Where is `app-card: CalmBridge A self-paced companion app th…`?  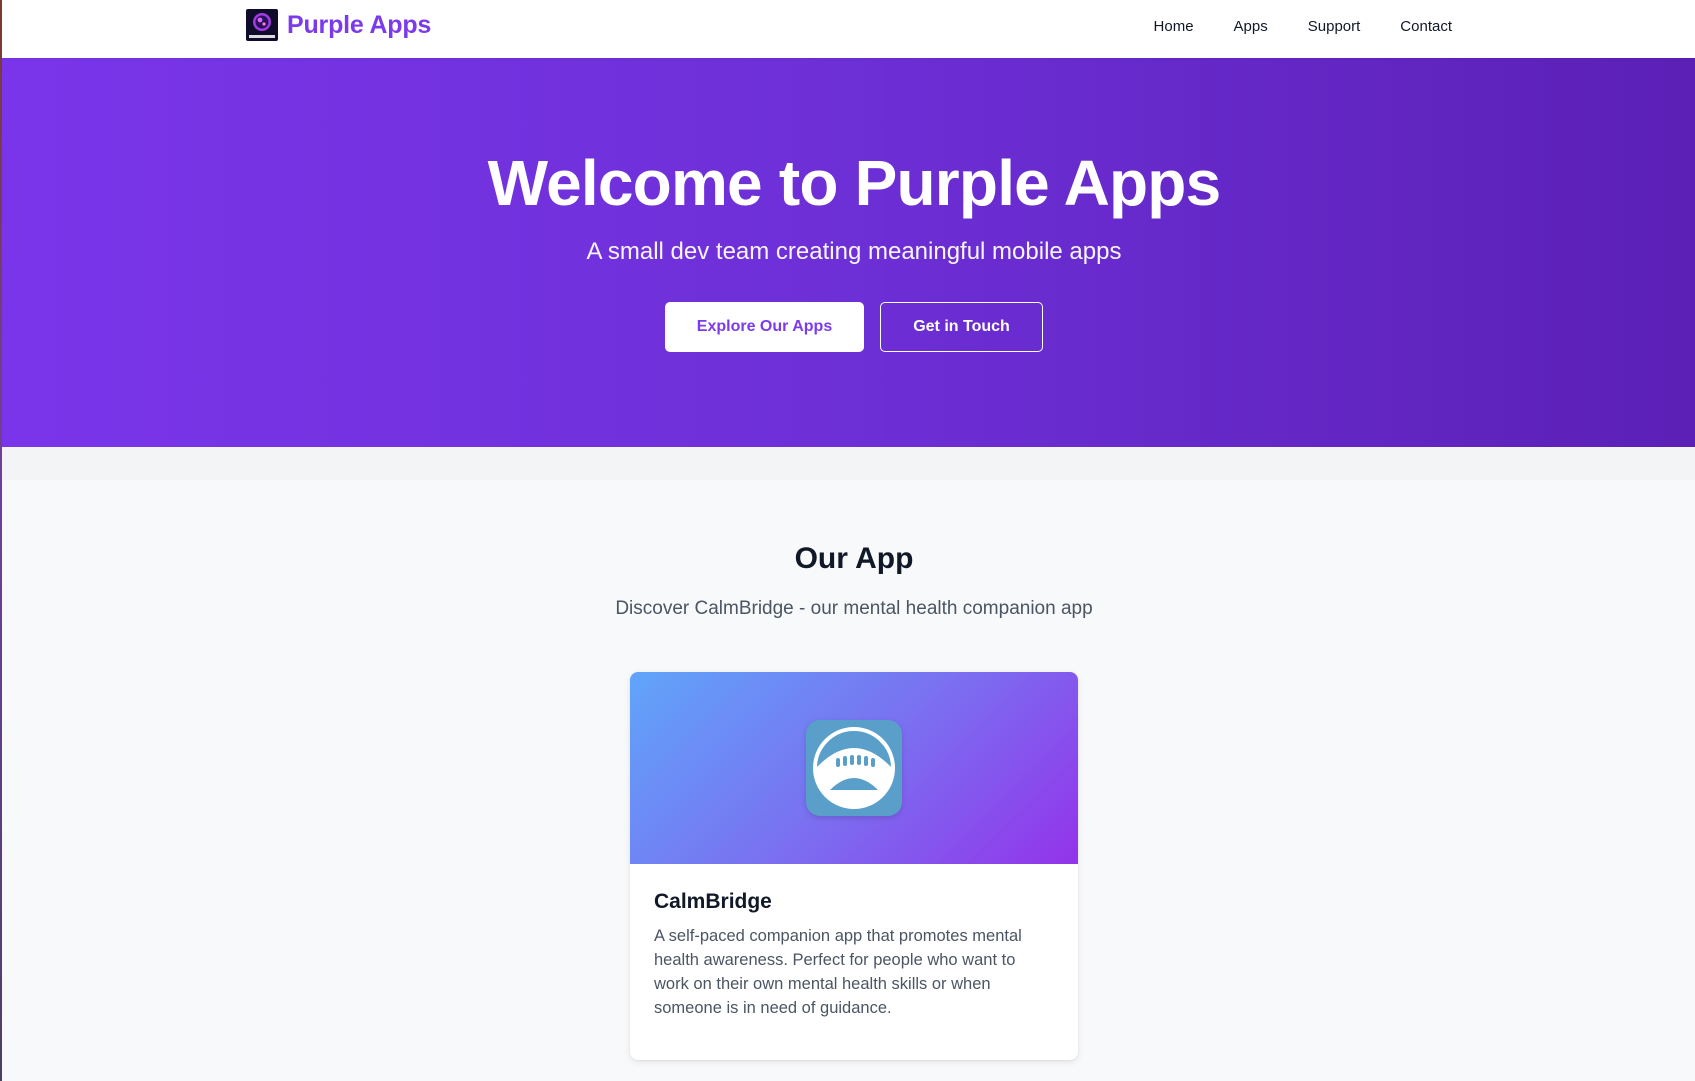
app-card: CalmBridge A self-paced companion app th… is located at coordinates (854, 866).